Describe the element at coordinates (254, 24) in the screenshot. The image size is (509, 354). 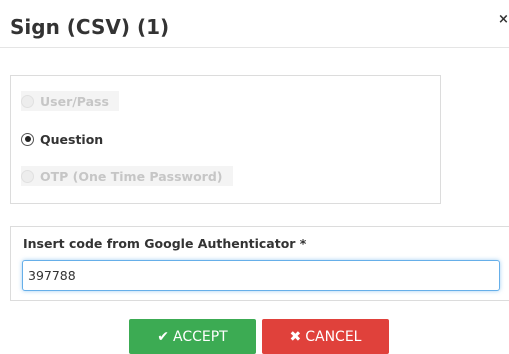
I see `dialog-header: Sign (CSV) (1) ×` at that location.